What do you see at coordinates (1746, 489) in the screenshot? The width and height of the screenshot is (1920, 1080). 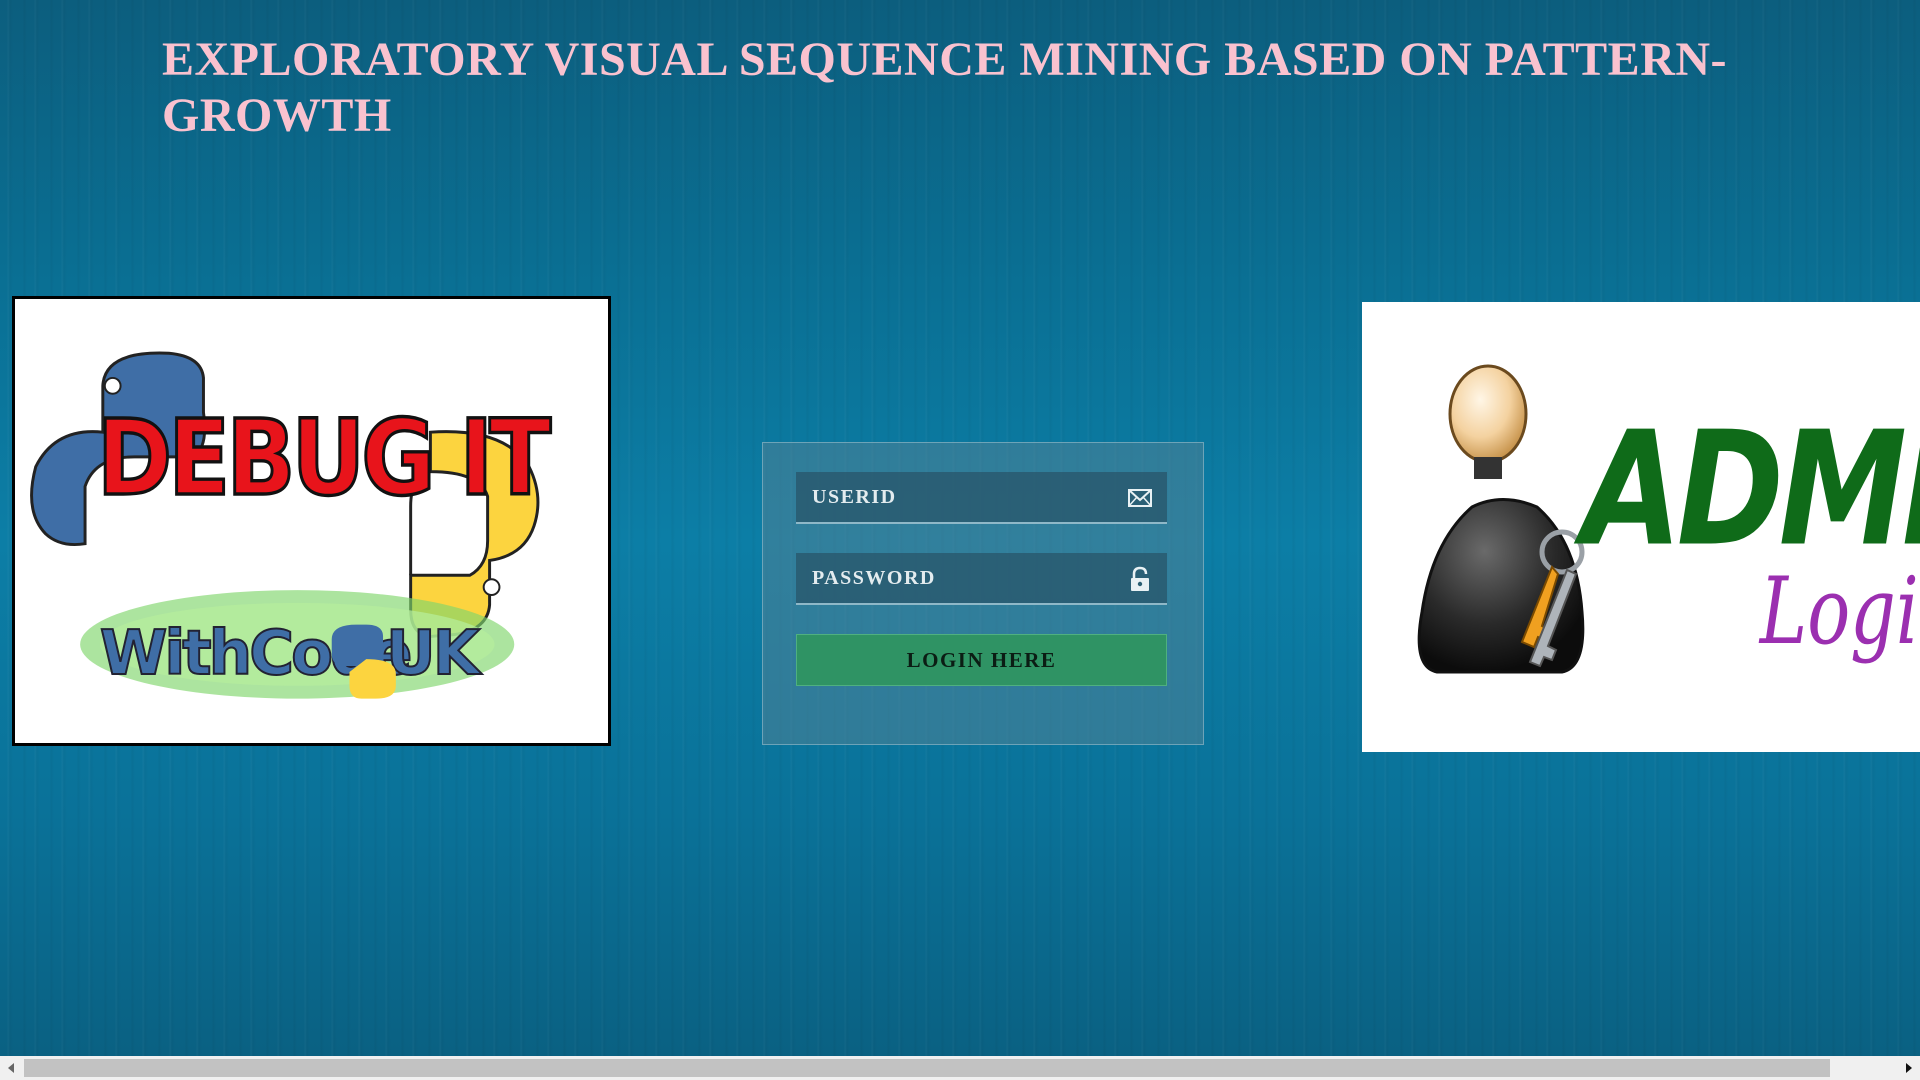 I see `admin-text: ADMIN` at bounding box center [1746, 489].